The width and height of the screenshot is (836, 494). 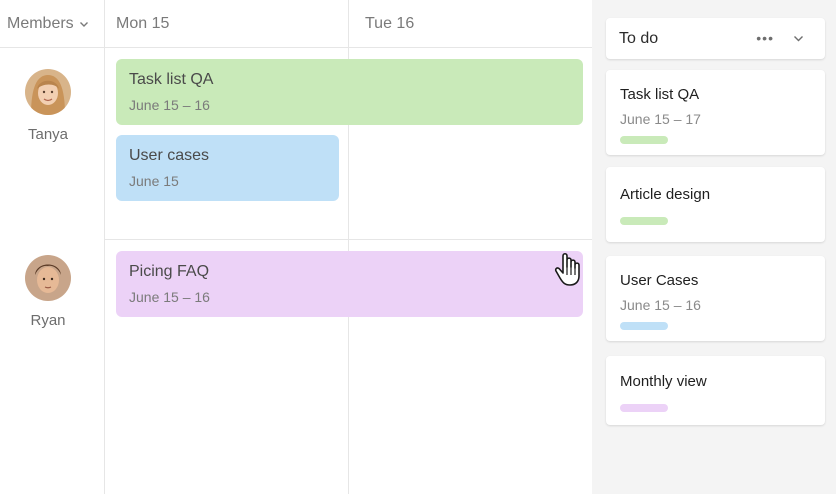 What do you see at coordinates (715, 298) in the screenshot?
I see `todo-card-user-cases: User Cases June 15 – 16` at bounding box center [715, 298].